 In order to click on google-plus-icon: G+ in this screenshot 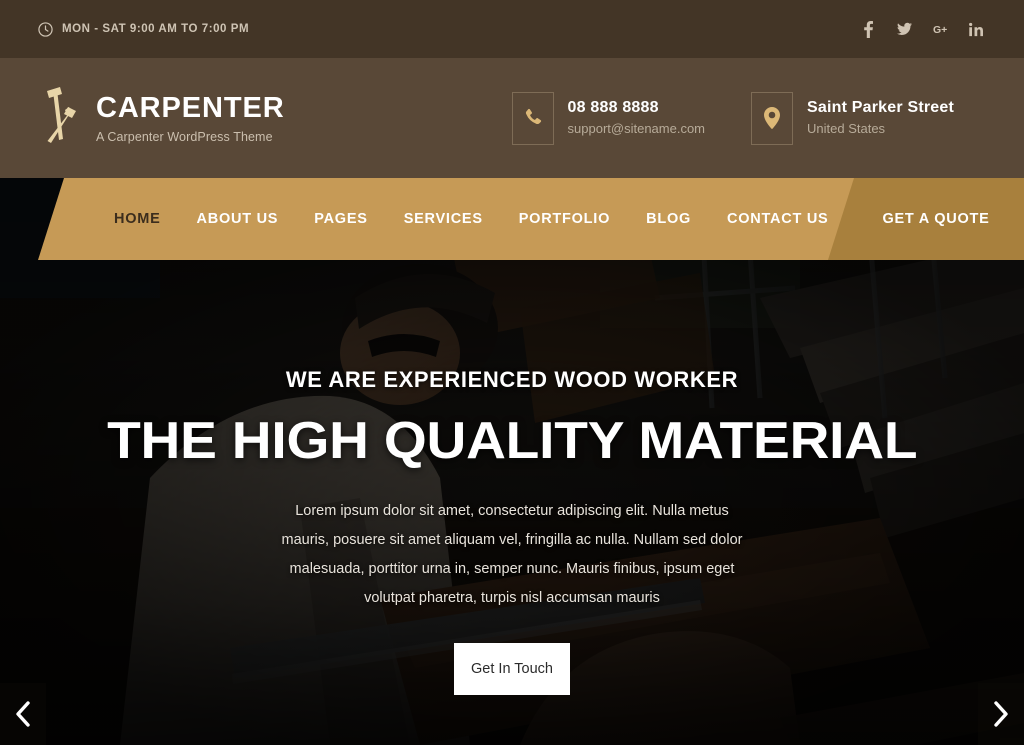, I will do `click(940, 29)`.